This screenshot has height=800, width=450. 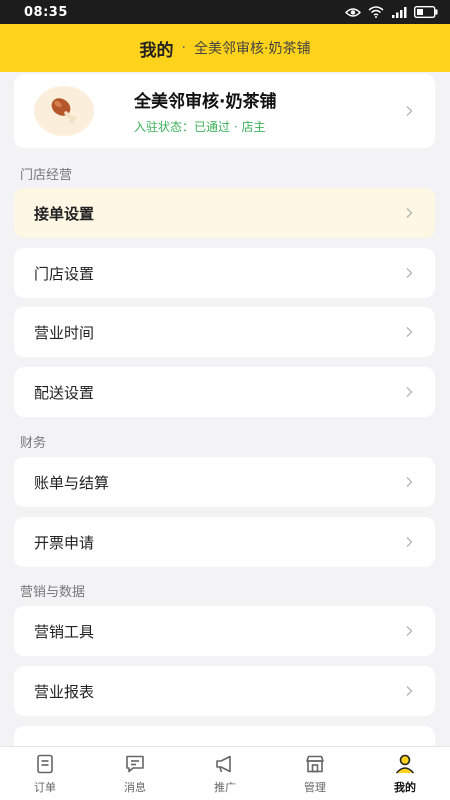 I want to click on page-title: 我的, so click(x=156, y=50).